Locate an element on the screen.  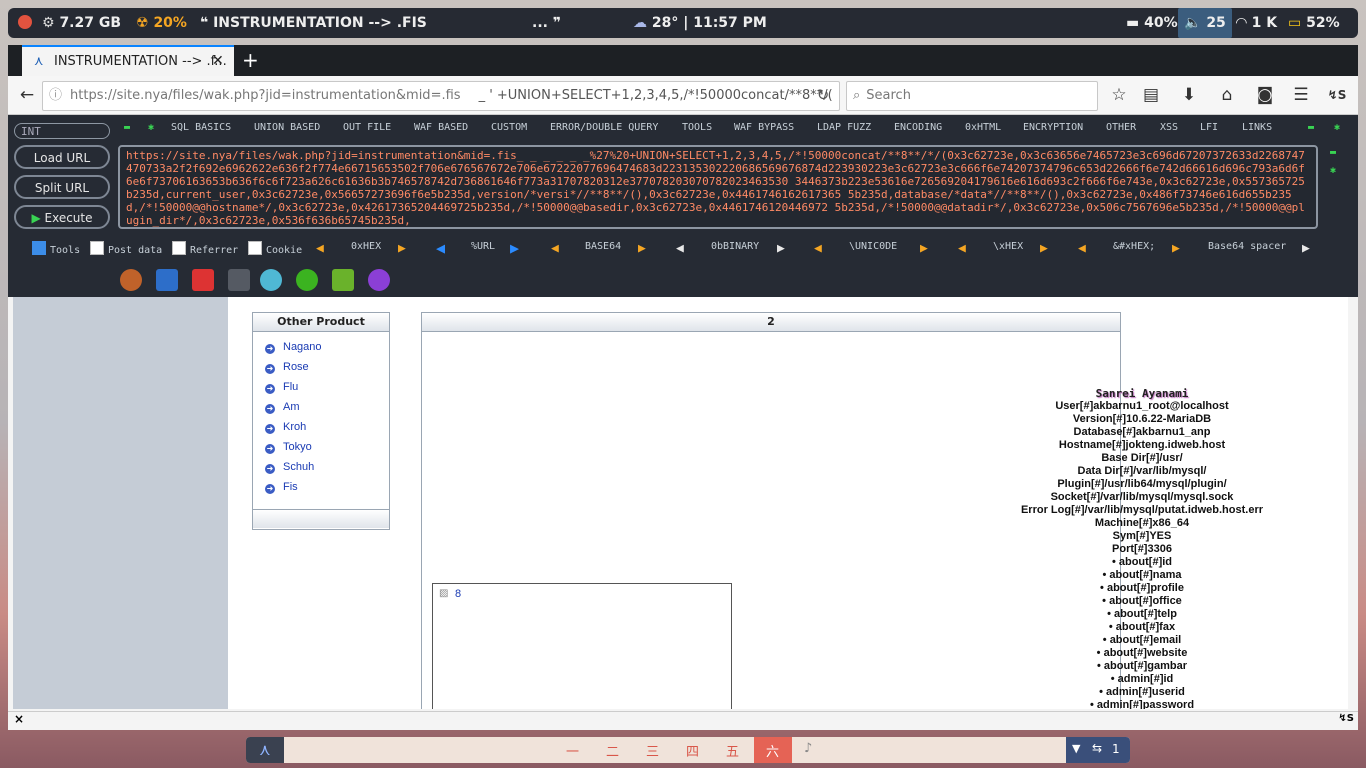
enc-url: %URL is located at coordinates (483, 246).